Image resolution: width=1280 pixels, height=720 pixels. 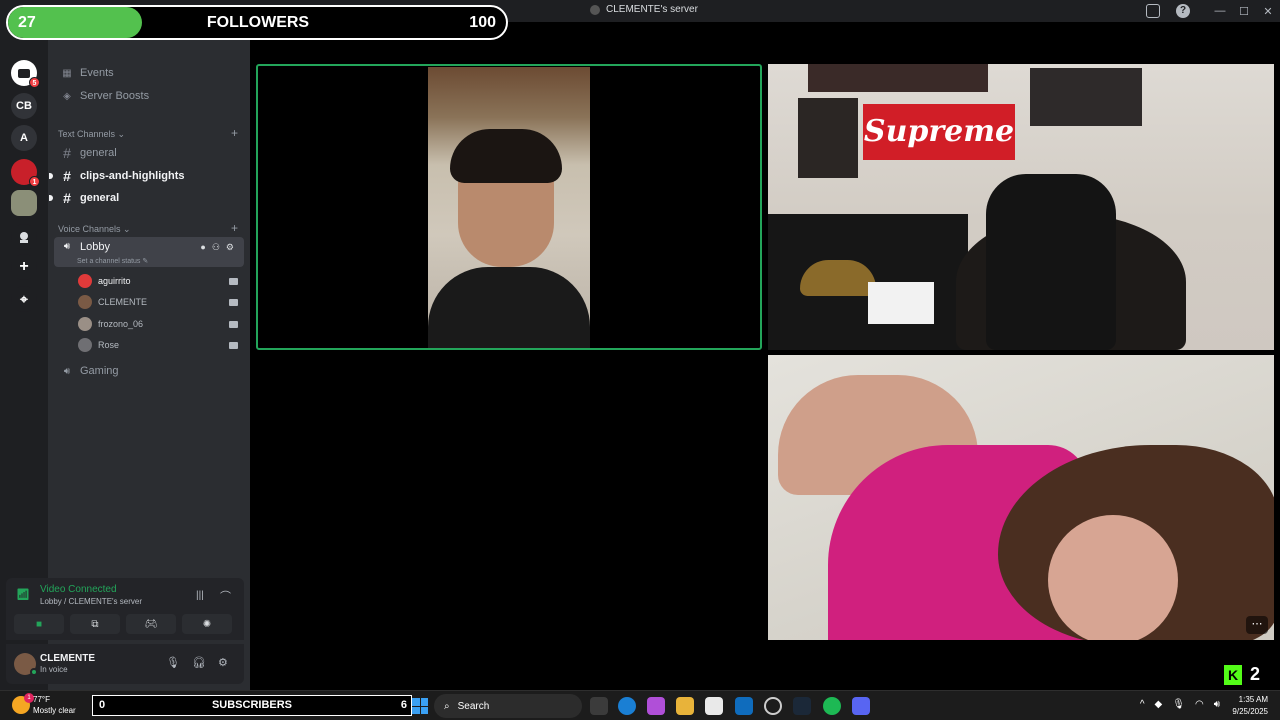 What do you see at coordinates (225, 596) in the screenshot?
I see `disconnect-icon: ⌒` at bounding box center [225, 596].